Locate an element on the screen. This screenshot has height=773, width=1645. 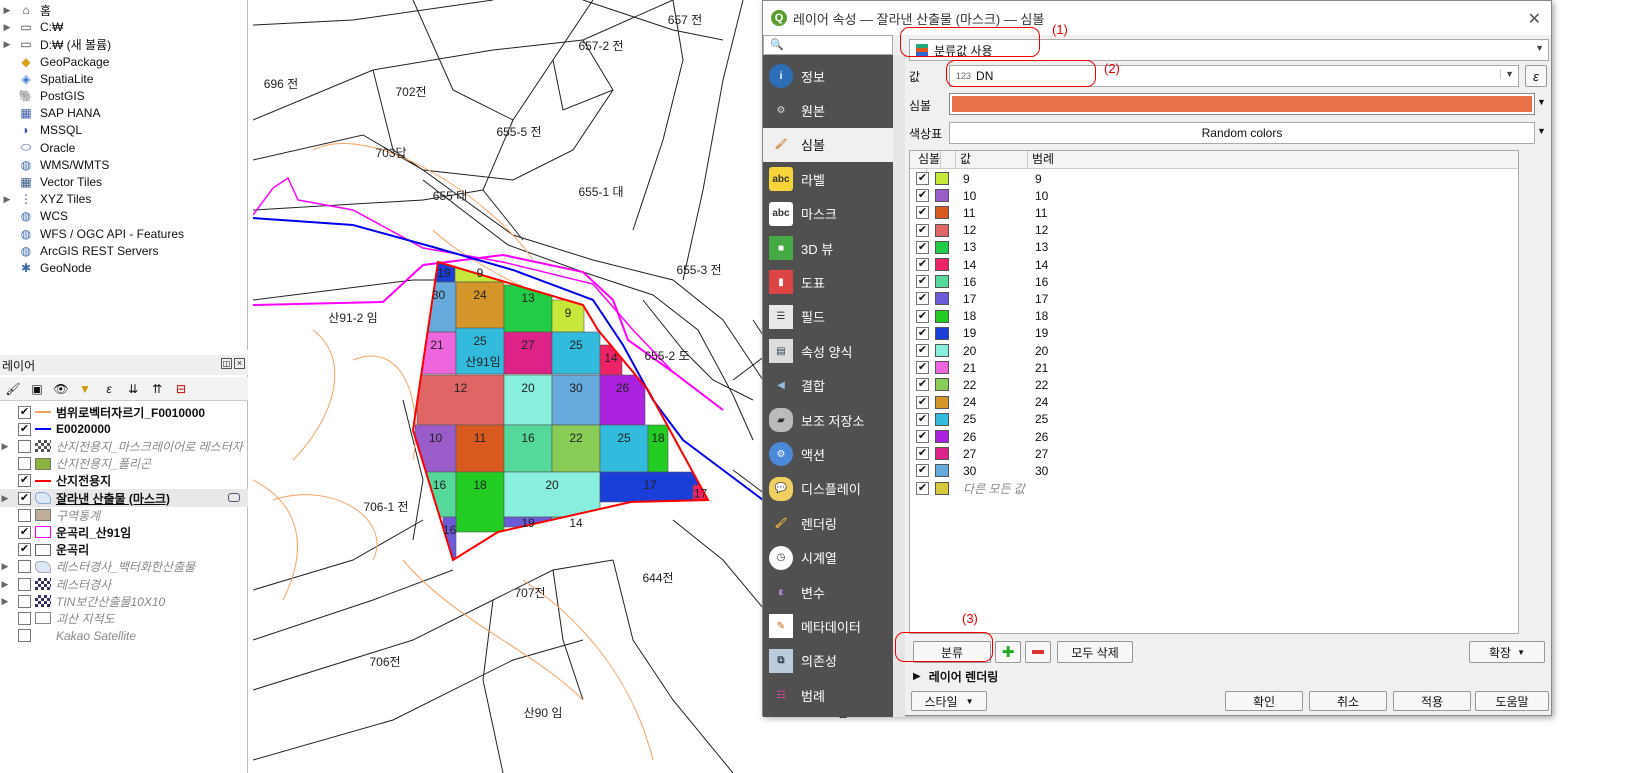
table-row: ✔ 10 10 is located at coordinates (1214, 195).